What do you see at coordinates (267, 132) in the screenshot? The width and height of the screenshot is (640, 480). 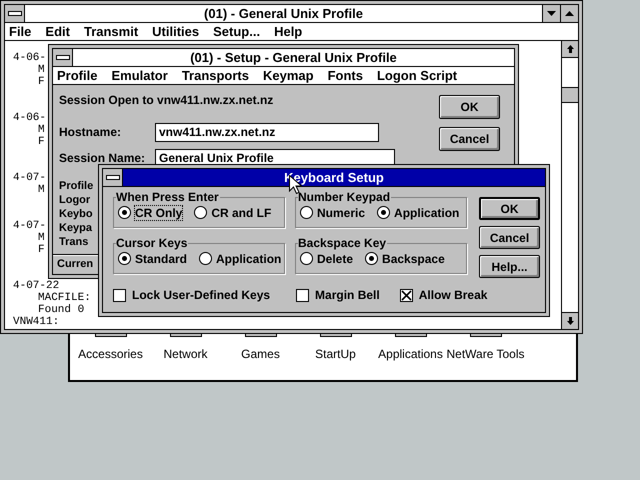 I see `text-field: vnw411.nw.zx.net.nz` at bounding box center [267, 132].